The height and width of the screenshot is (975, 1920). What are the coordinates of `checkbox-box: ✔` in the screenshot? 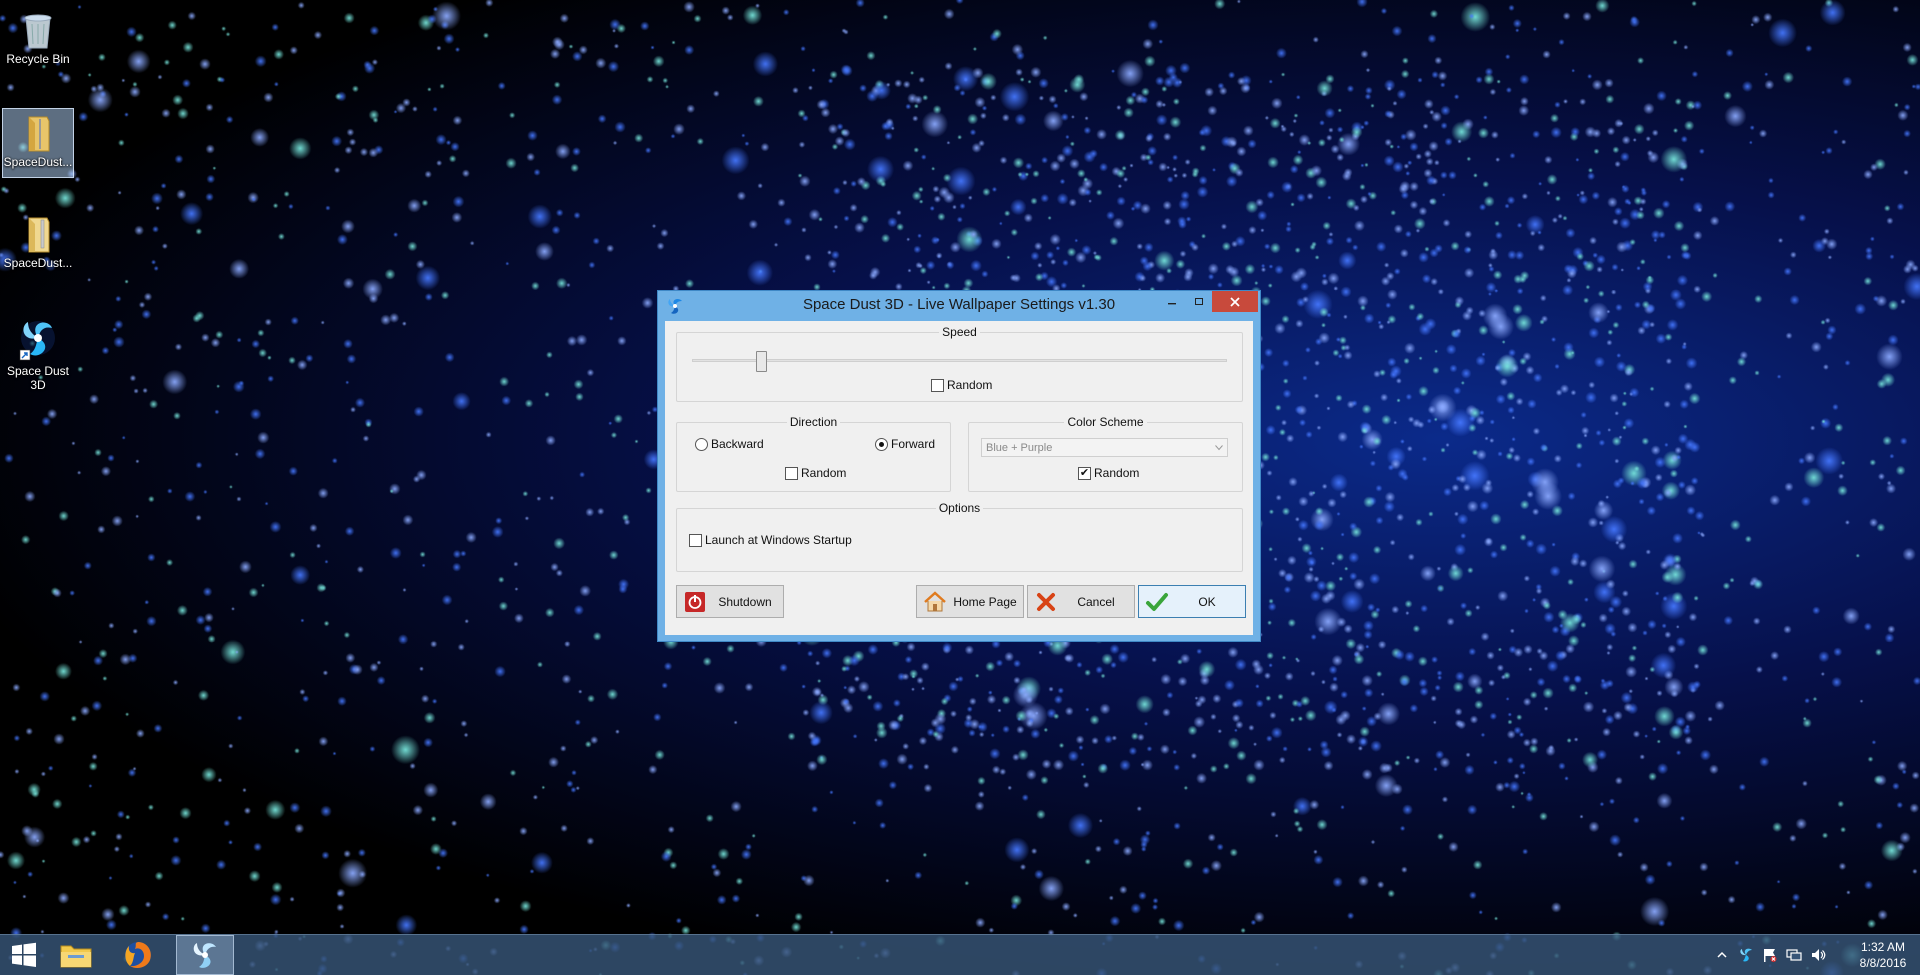 It's located at (1084, 473).